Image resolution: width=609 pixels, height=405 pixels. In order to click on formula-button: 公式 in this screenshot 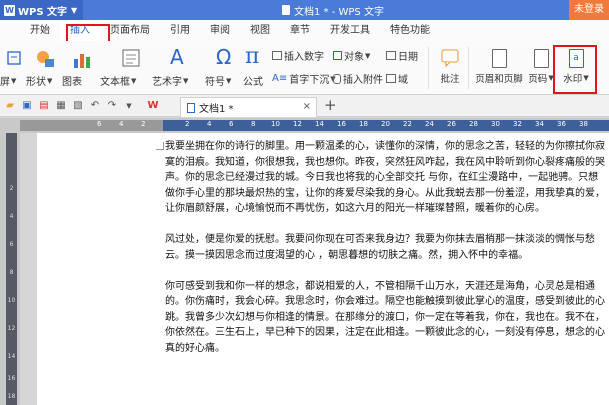, I will do `click(253, 80)`.